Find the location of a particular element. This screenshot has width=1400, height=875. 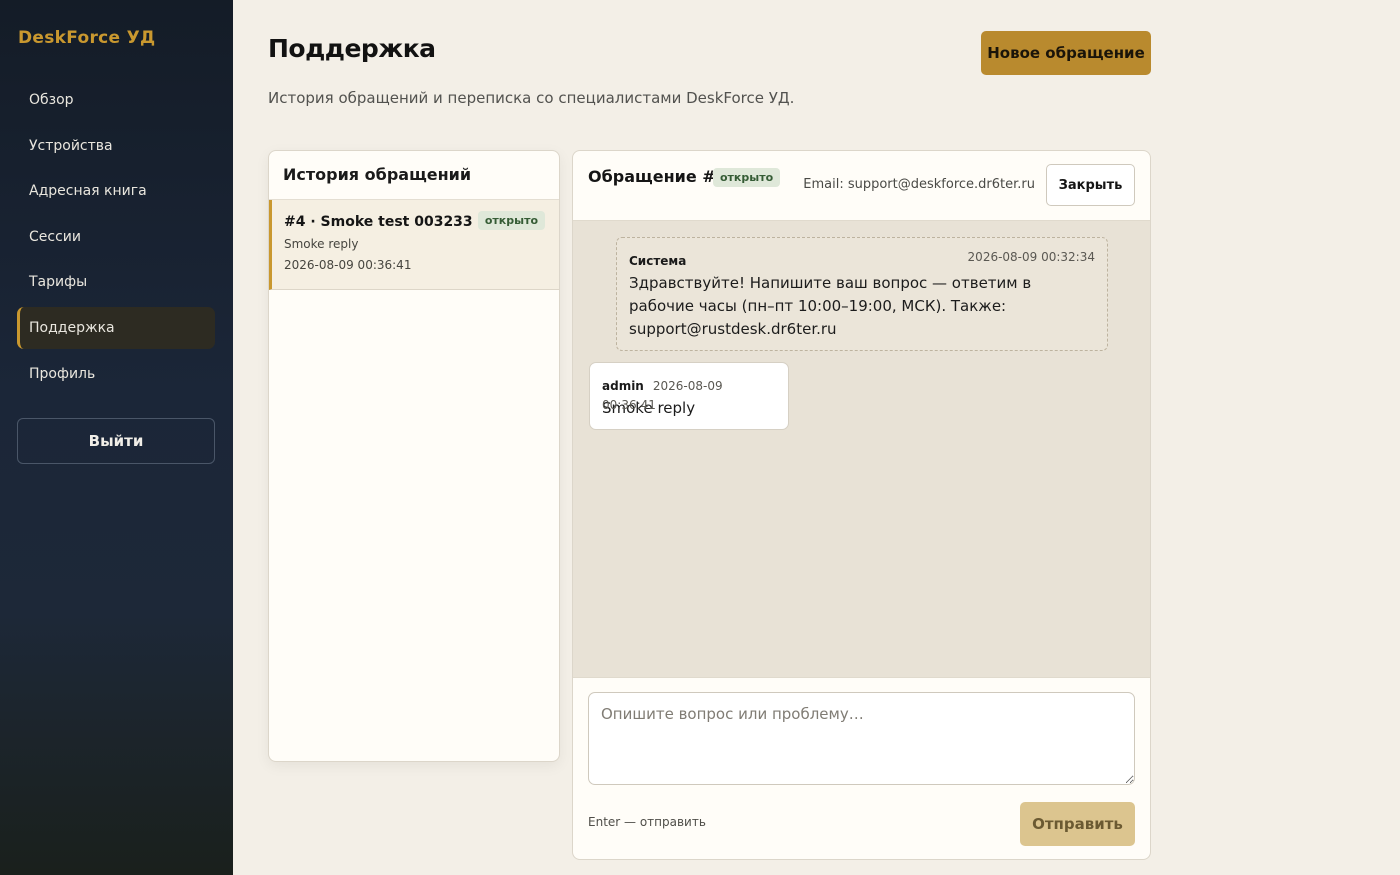

sidebar-item-profile: Профиль is located at coordinates (116, 374).